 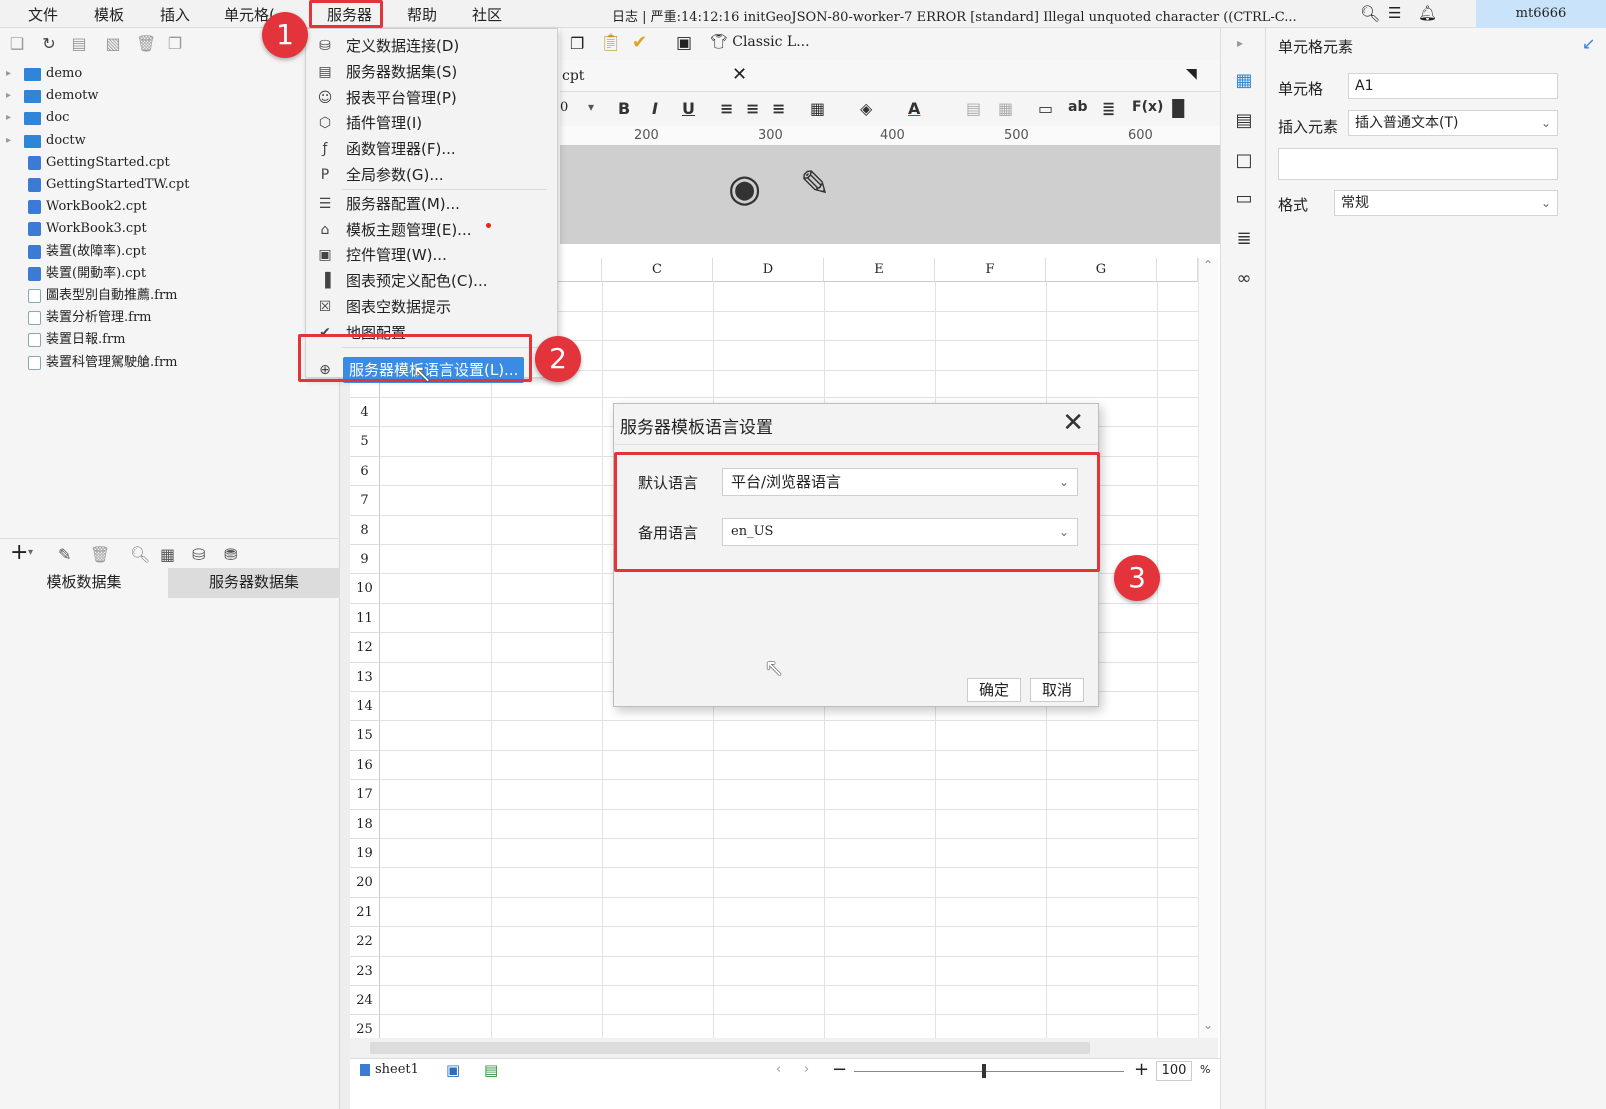 I want to click on tree-folder: ▸ doctw, so click(x=165, y=141).